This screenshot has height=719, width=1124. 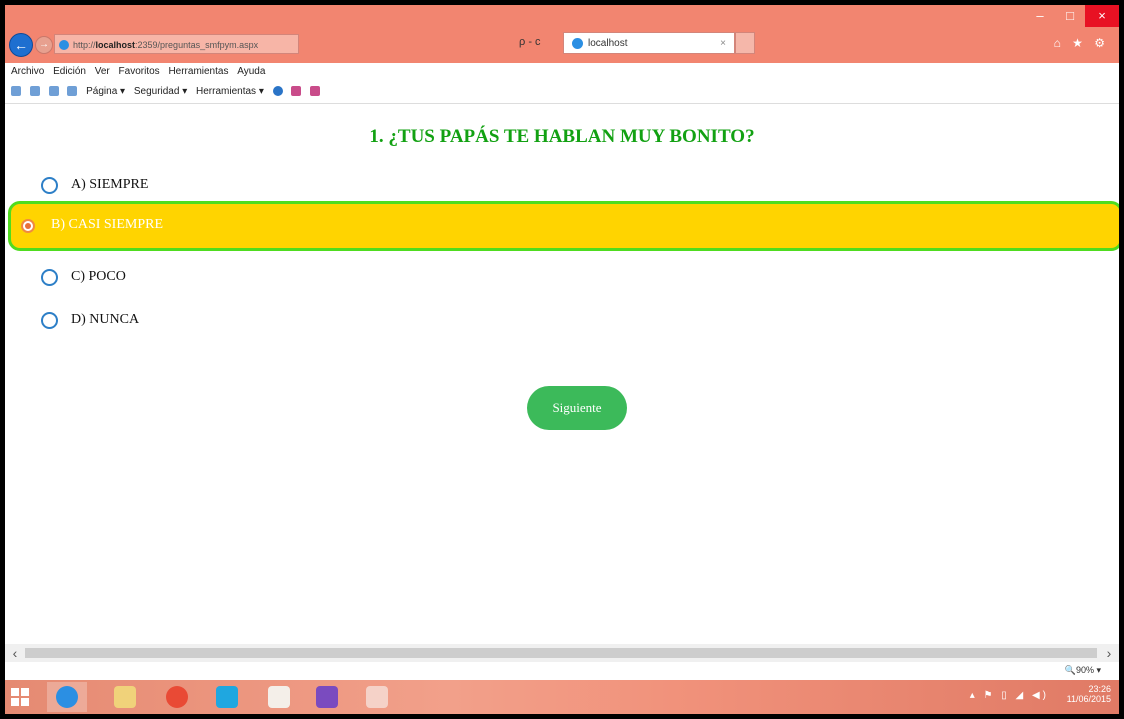 I want to click on help-icon, so click(x=277, y=91).